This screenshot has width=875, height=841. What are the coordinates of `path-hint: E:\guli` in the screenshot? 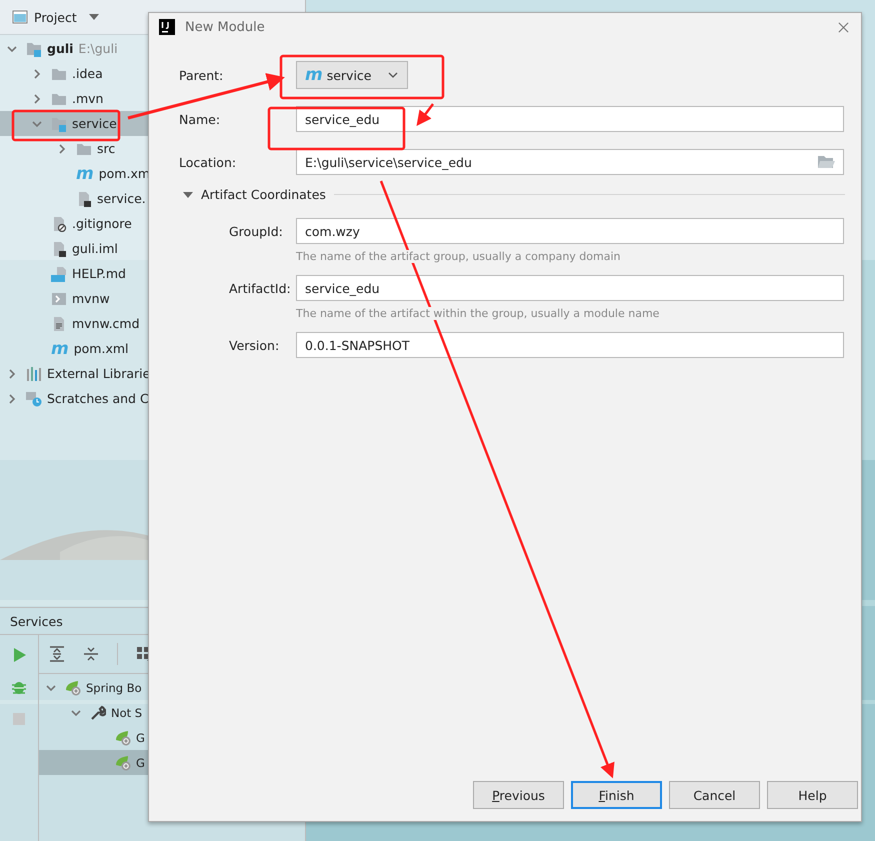 It's located at (98, 48).